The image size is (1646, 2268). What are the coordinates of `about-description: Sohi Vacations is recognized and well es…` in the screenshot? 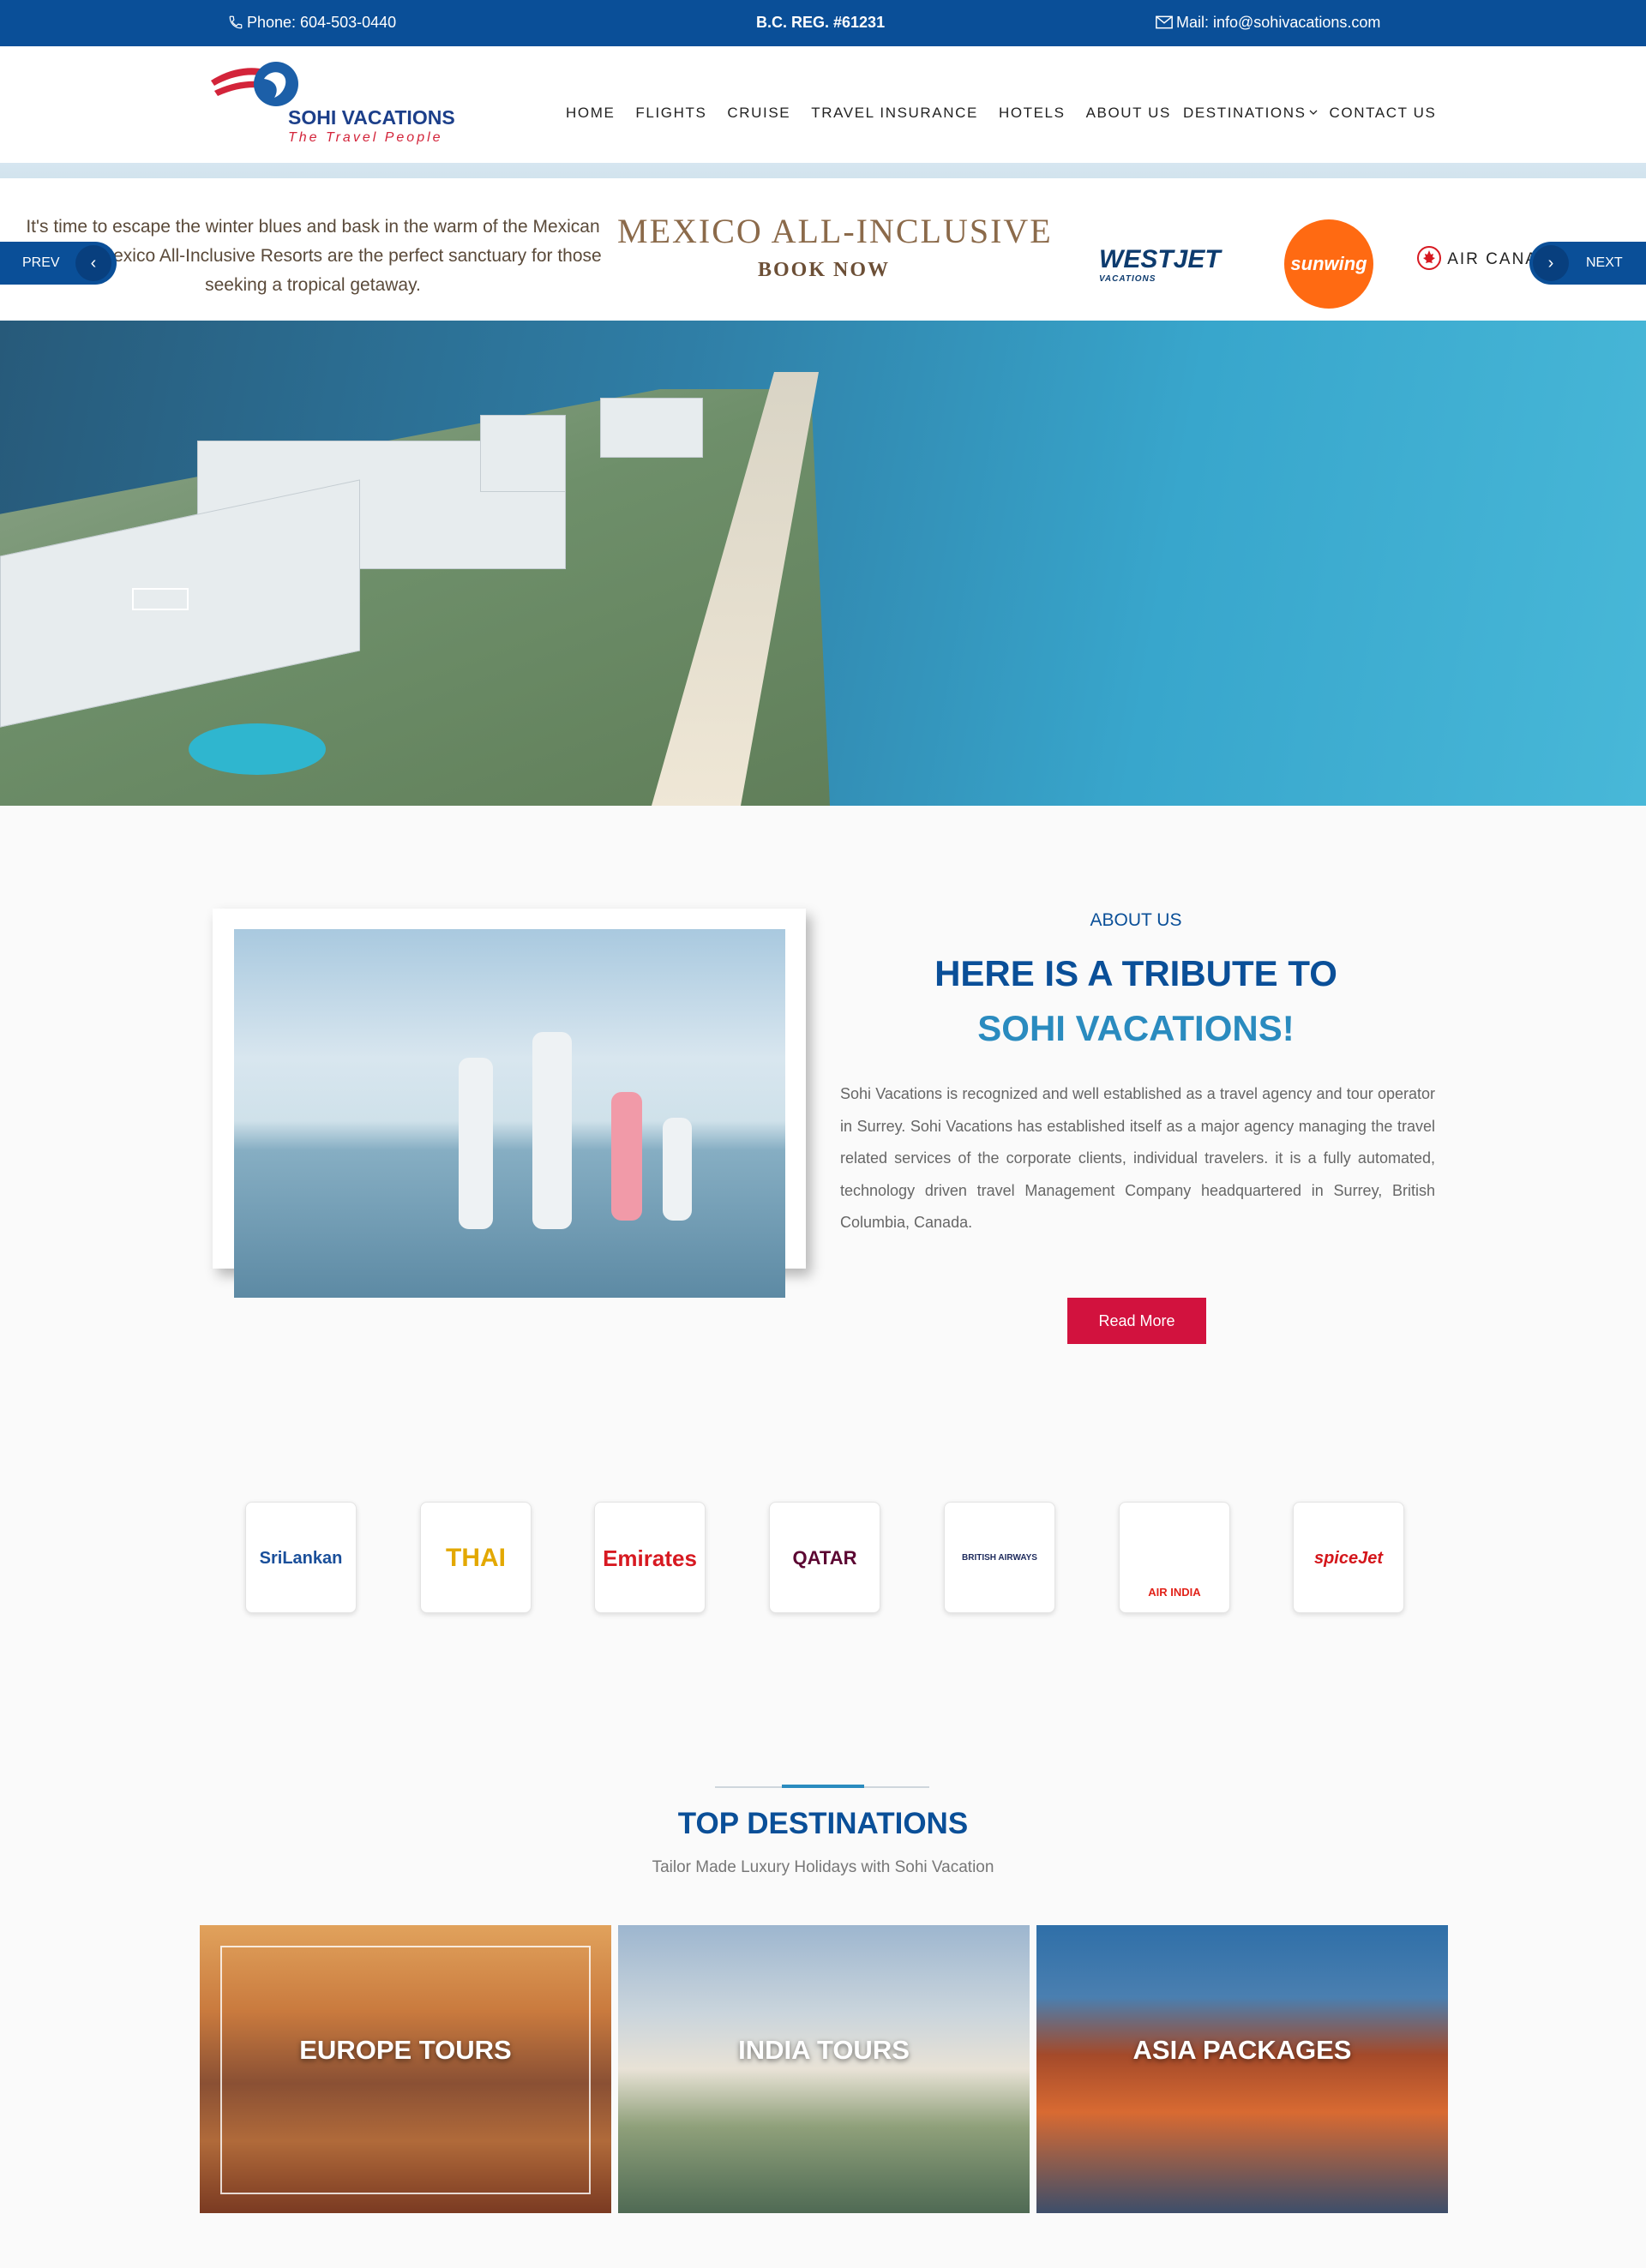 It's located at (1137, 1158).